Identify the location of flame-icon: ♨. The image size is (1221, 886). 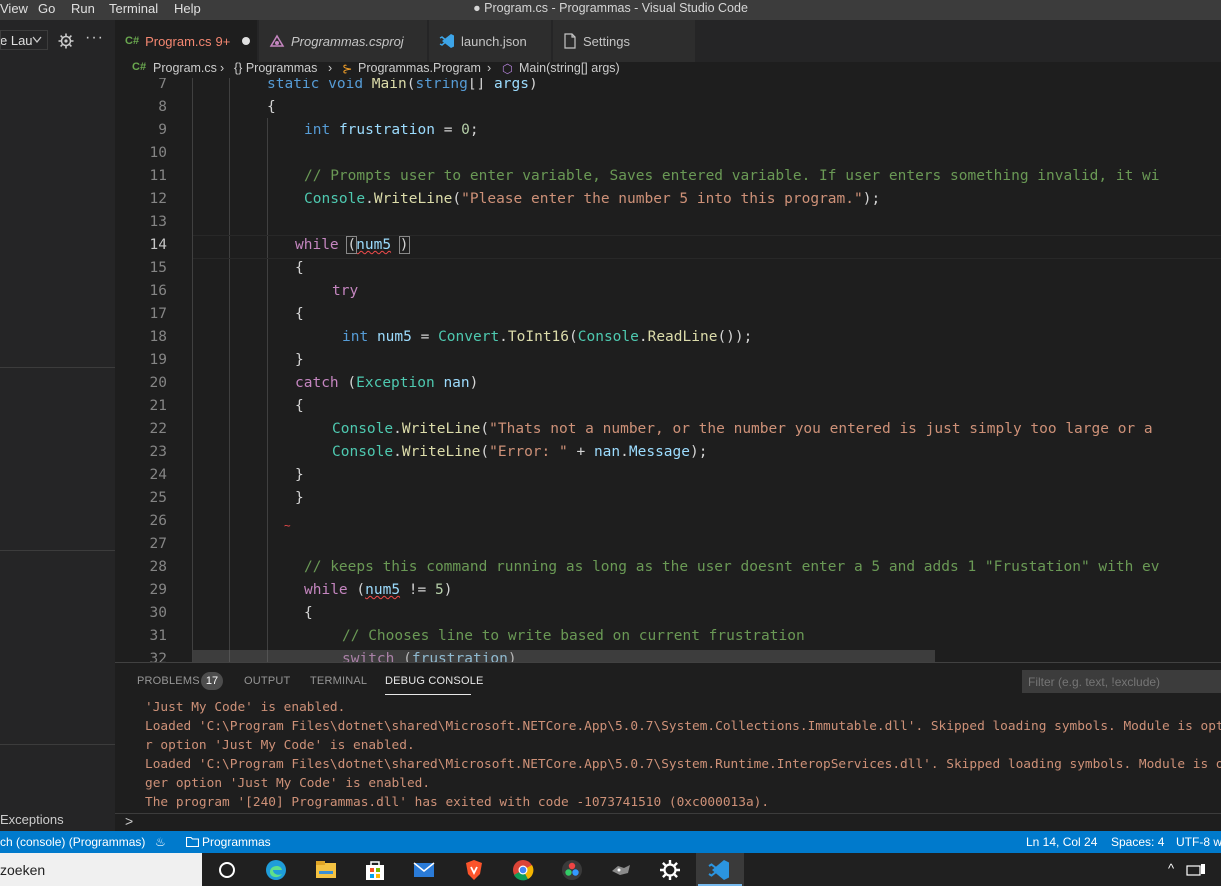
(160, 842).